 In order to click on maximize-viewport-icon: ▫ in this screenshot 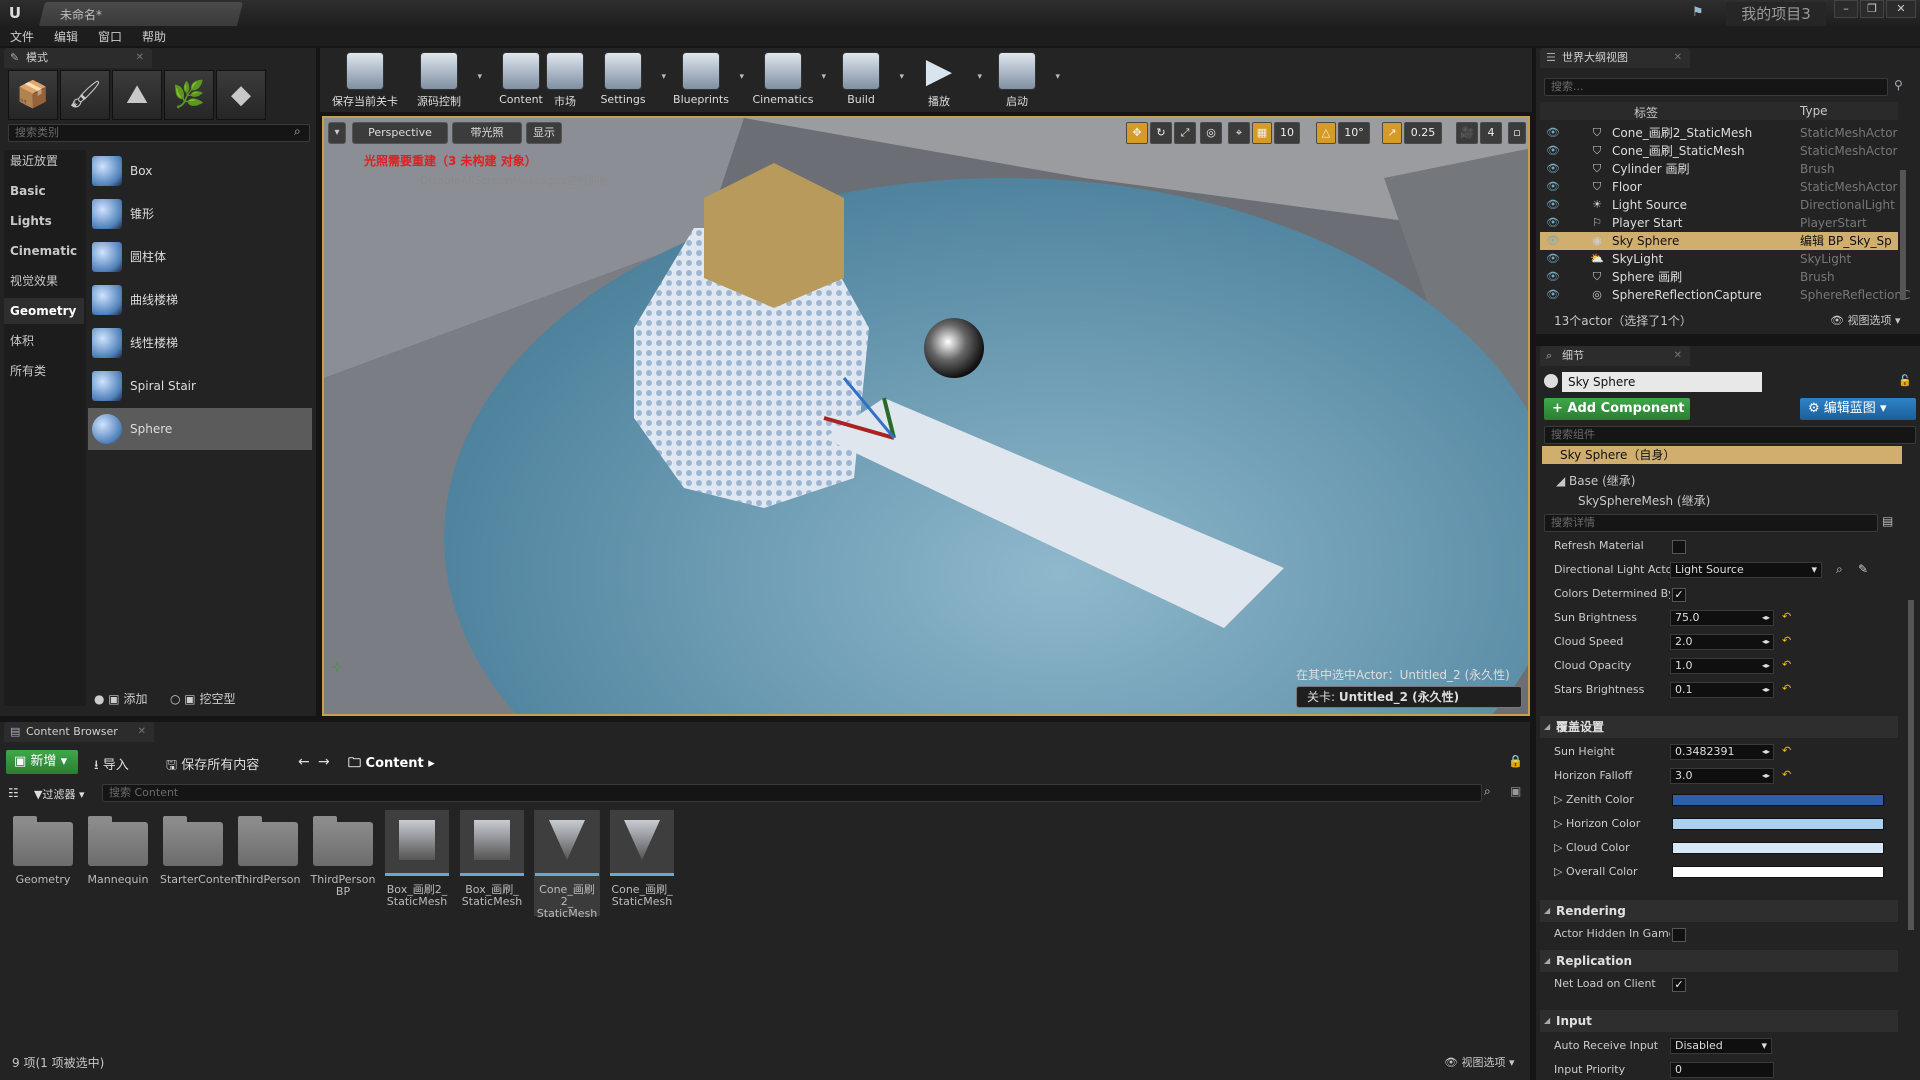, I will do `click(1517, 133)`.